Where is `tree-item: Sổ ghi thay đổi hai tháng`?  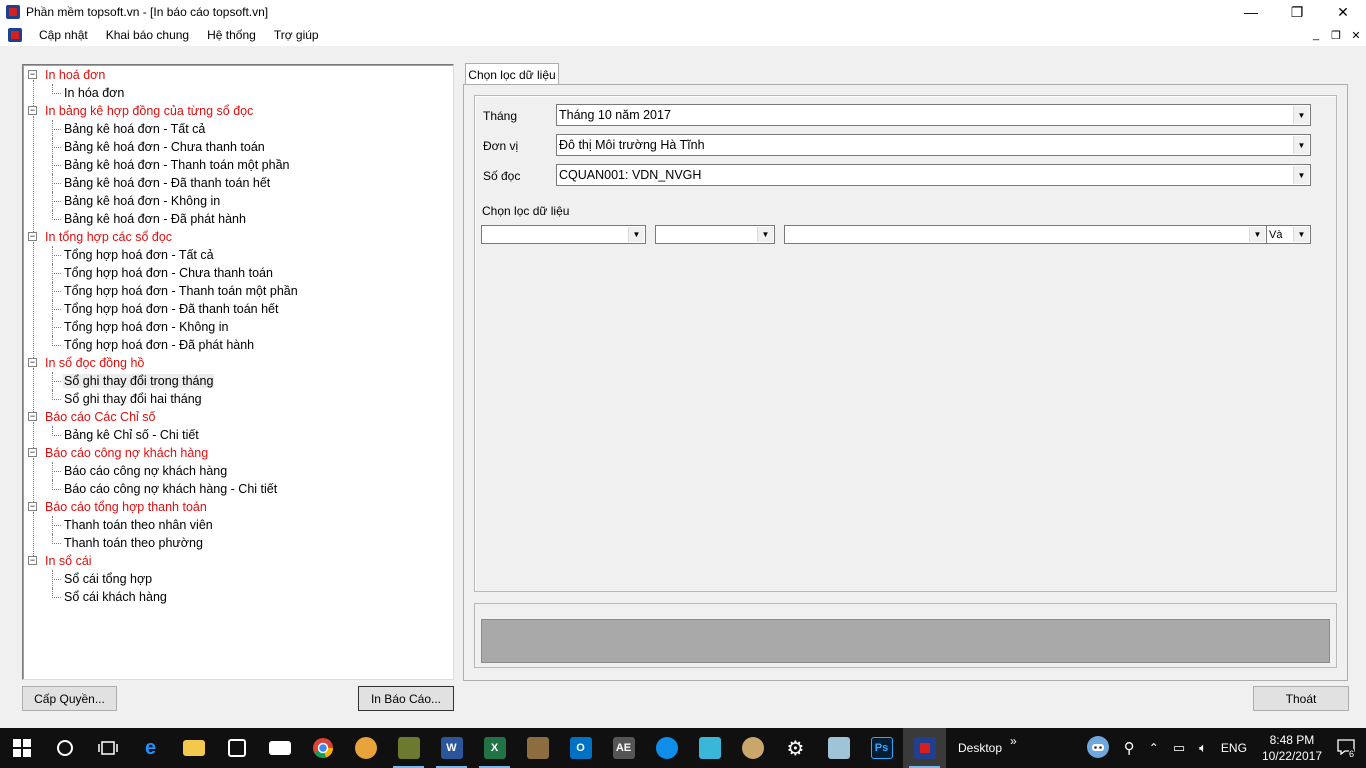
tree-item: Sổ ghi thay đổi hai tháng is located at coordinates (238, 399).